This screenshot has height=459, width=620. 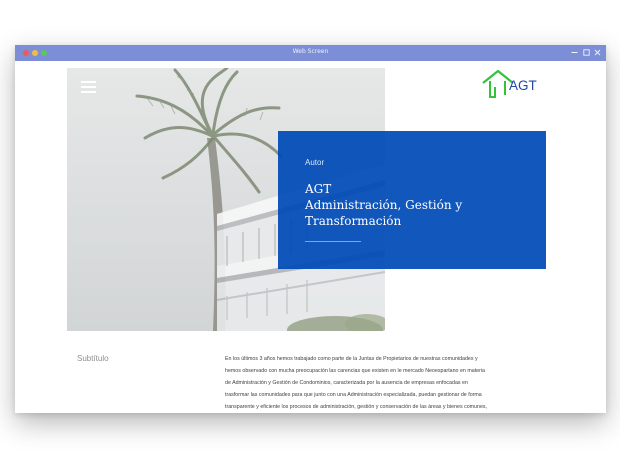 I want to click on minimize-icon, so click(x=574, y=52).